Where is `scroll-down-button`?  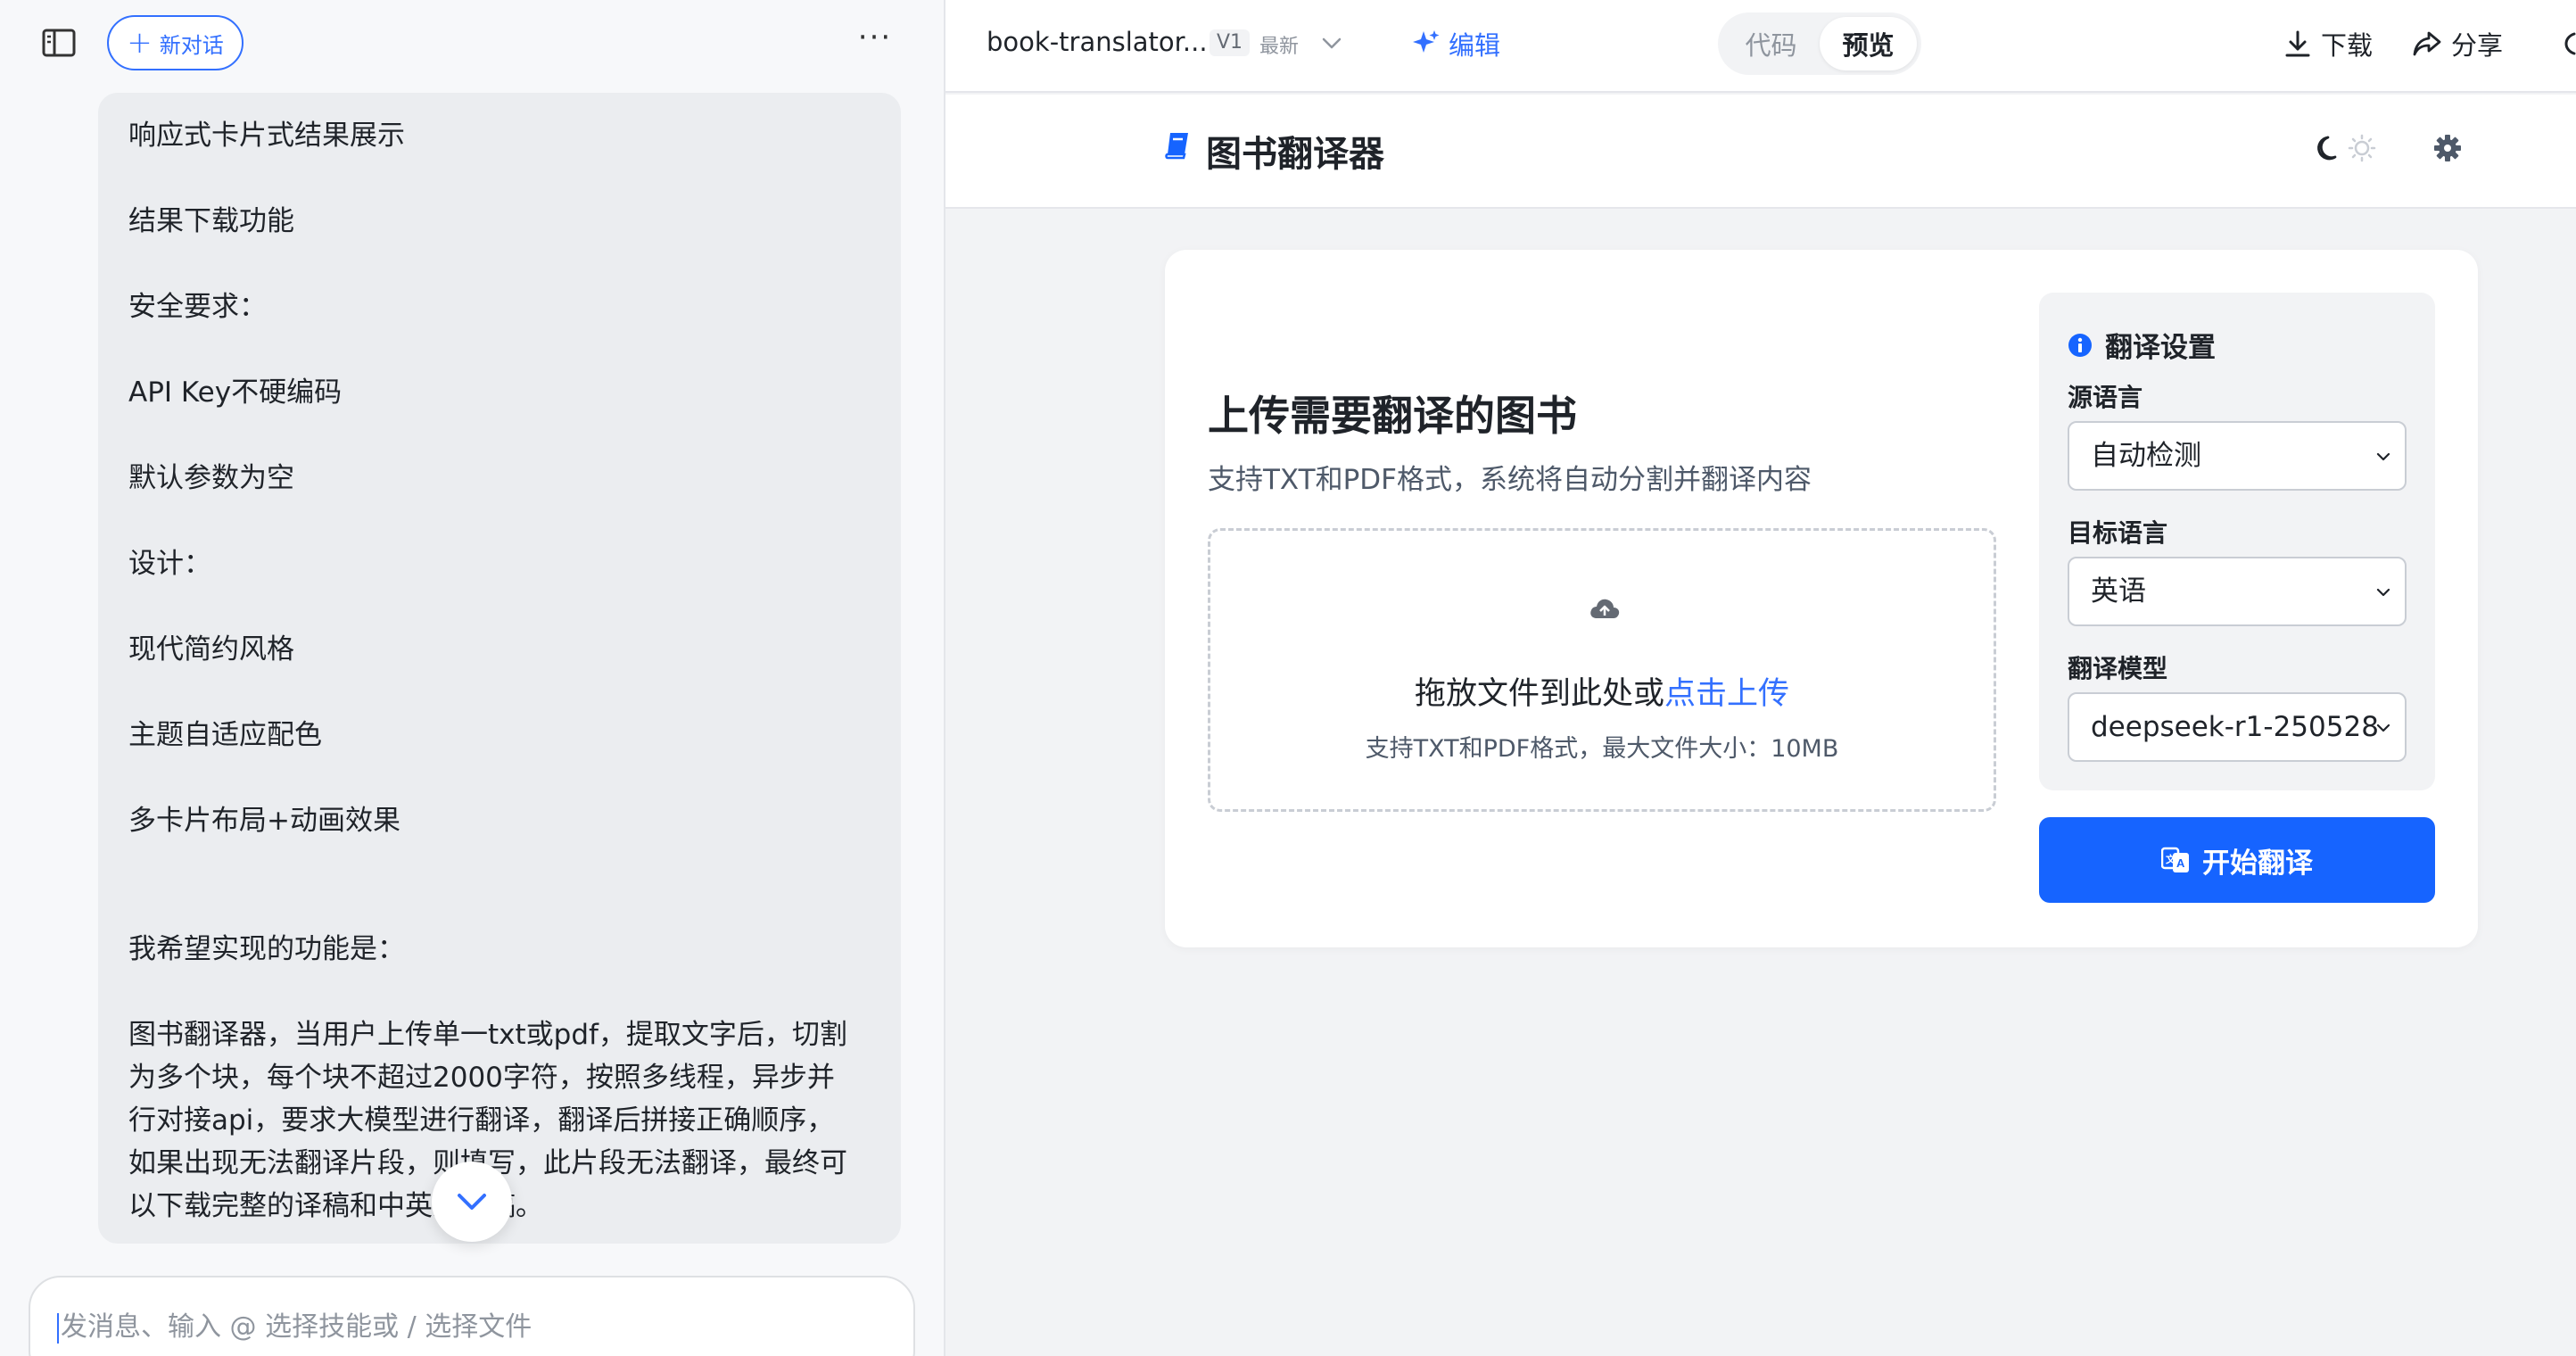
scroll-down-button is located at coordinates (472, 1202).